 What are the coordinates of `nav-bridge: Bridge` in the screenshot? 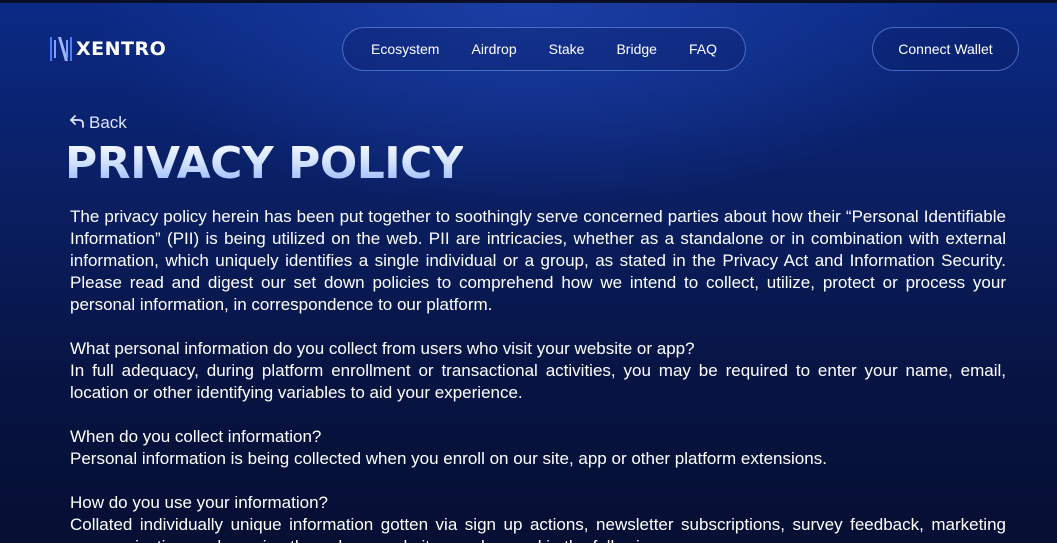 It's located at (636, 49).